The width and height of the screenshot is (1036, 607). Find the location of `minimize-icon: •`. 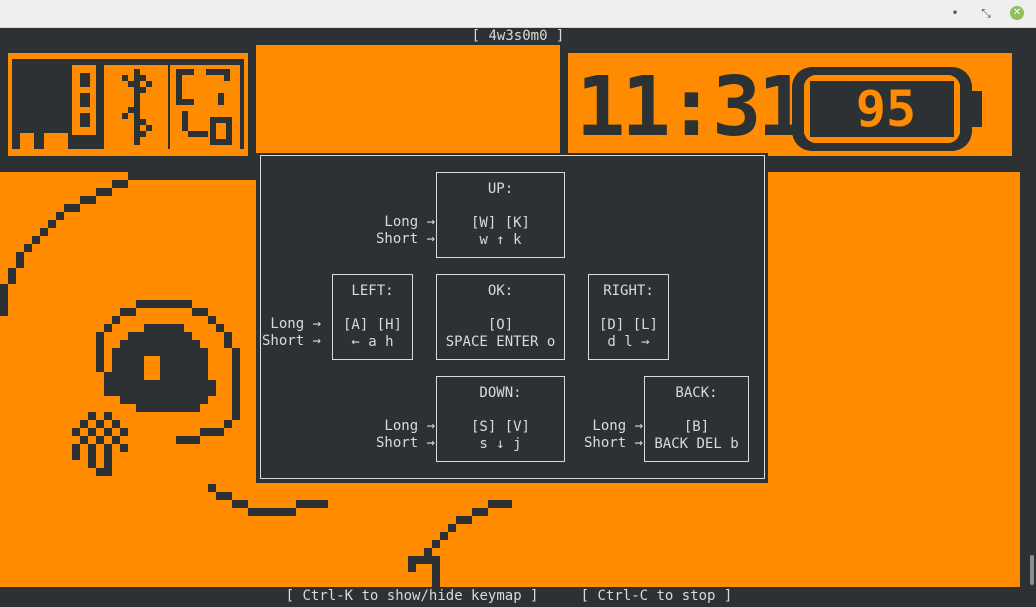

minimize-icon: • is located at coordinates (955, 13).